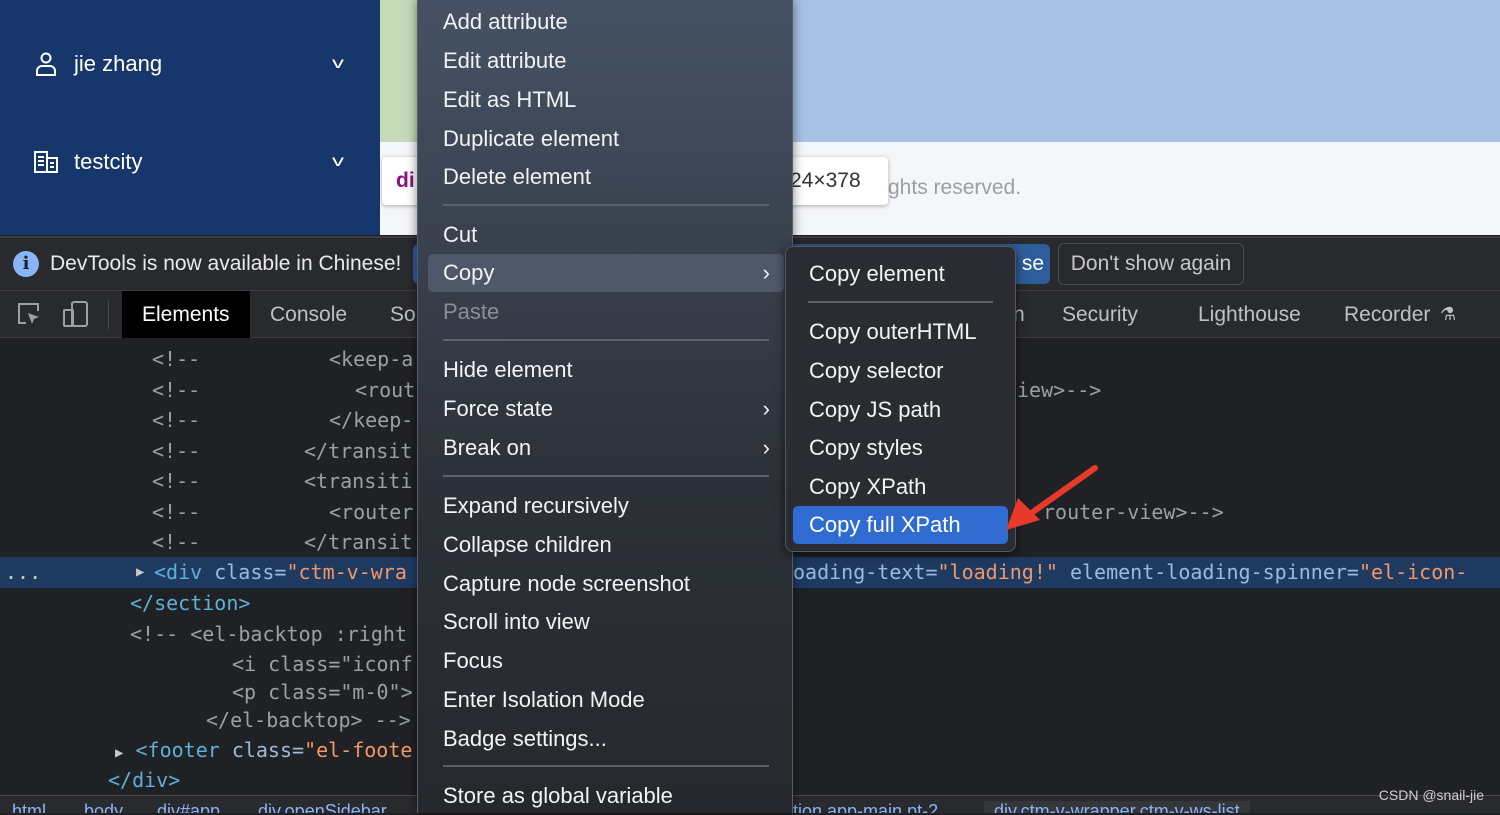  What do you see at coordinates (282, 420) in the screenshot?
I see `code-line: <!-- </keep-` at bounding box center [282, 420].